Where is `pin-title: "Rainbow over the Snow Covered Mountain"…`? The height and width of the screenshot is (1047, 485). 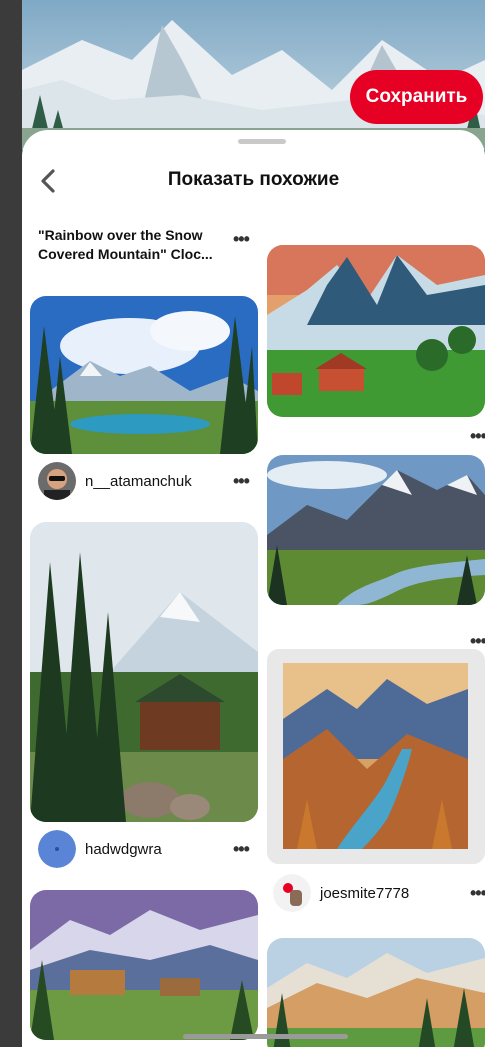 pin-title: "Rainbow over the Snow Covered Mountain"… is located at coordinates (125, 244).